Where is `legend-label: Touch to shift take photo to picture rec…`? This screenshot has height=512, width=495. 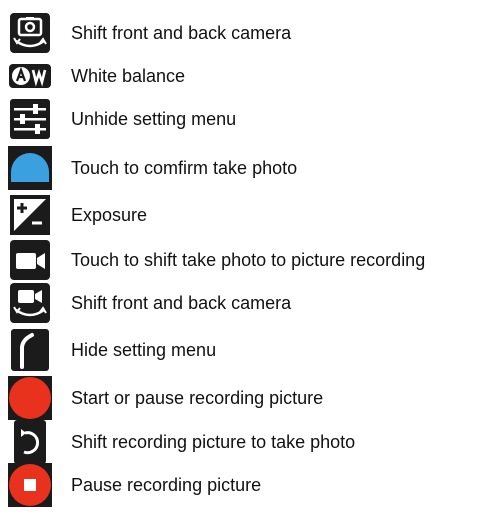
legend-label: Touch to shift take photo to picture rec… is located at coordinates (248, 260).